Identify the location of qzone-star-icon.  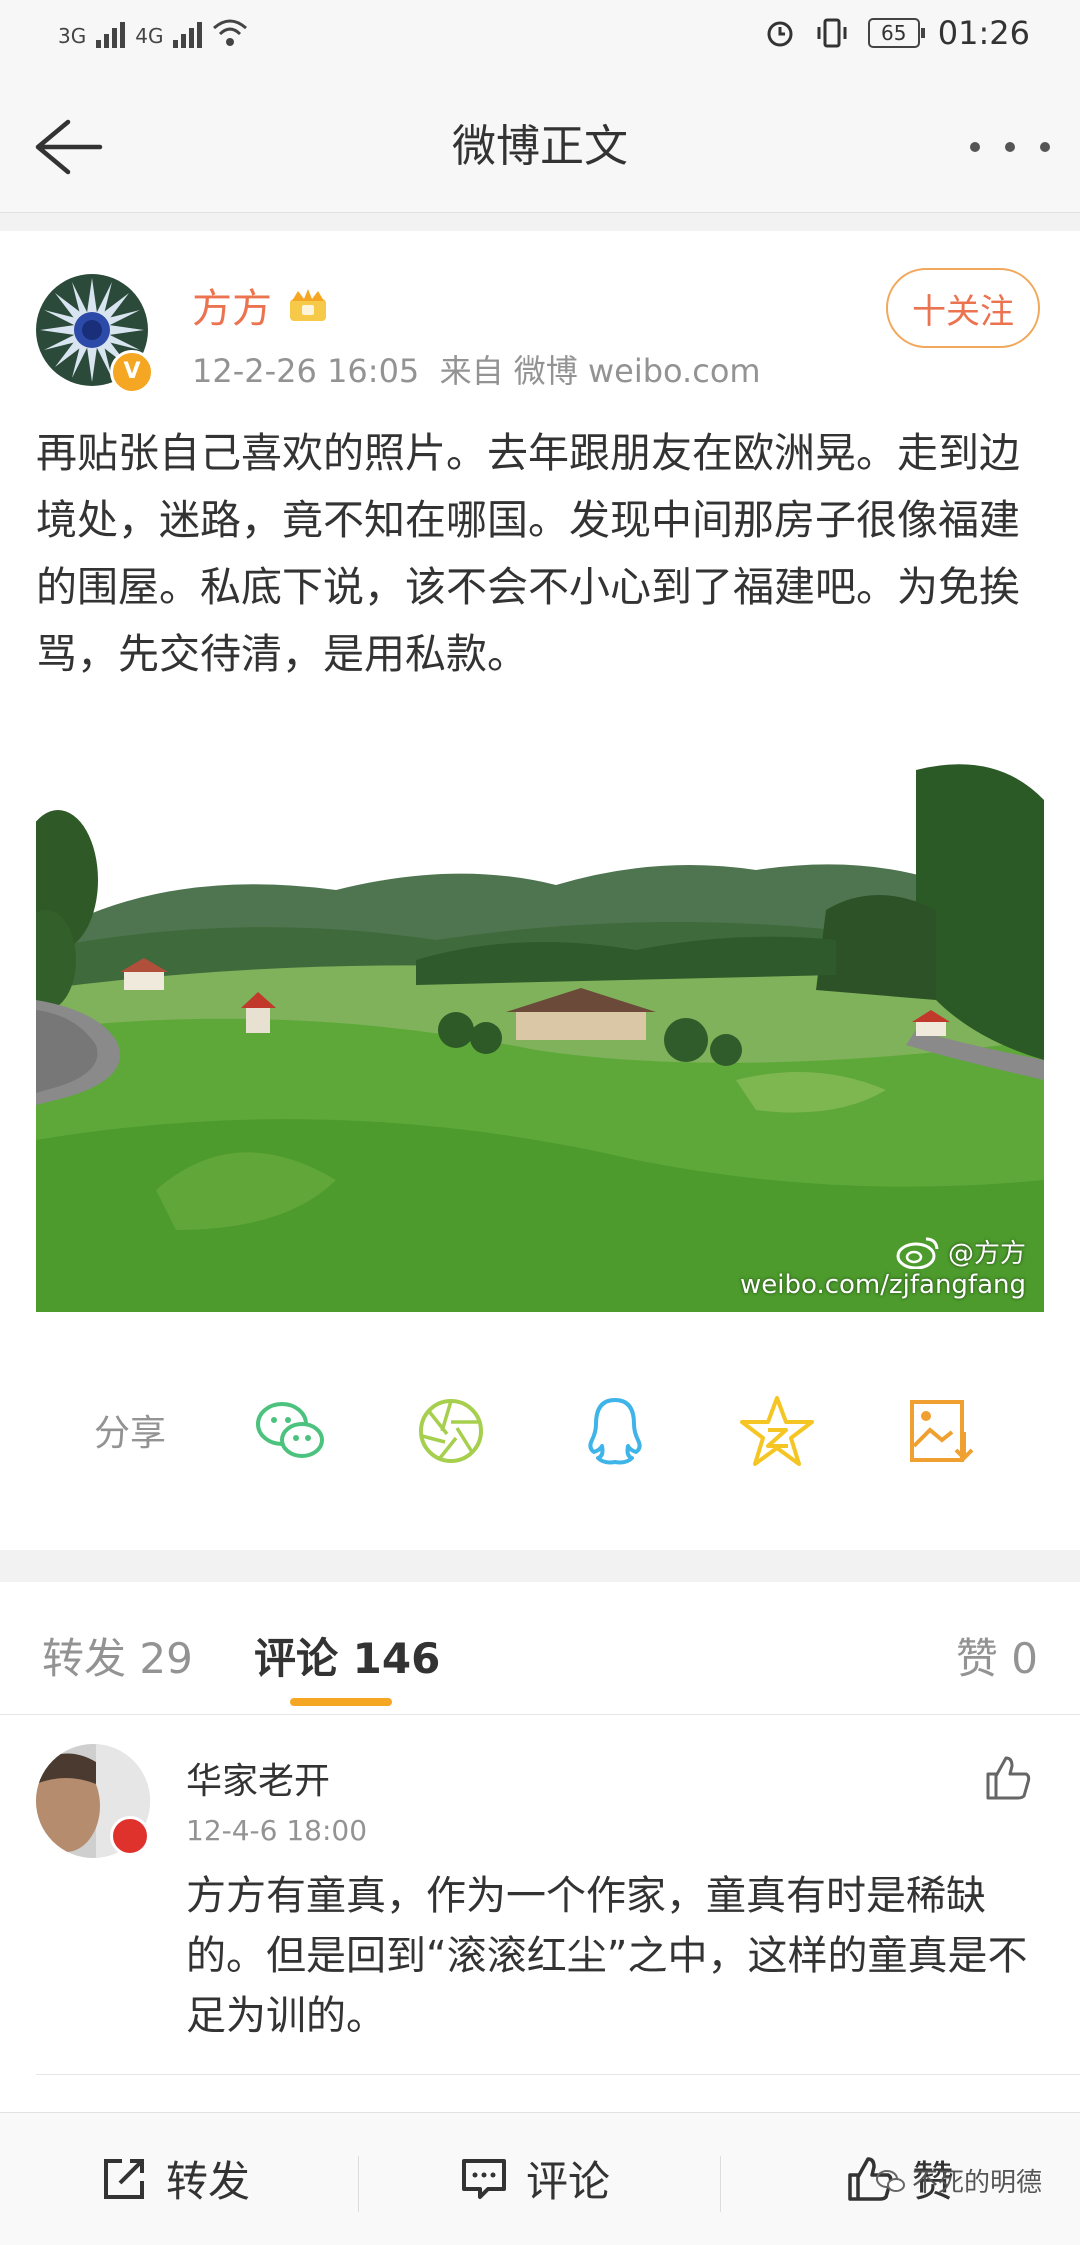
(777, 1431).